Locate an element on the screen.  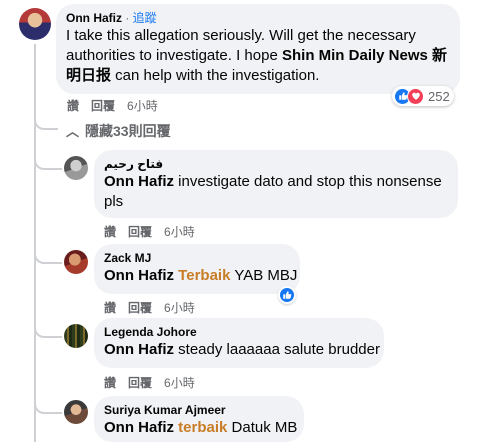
comment-author: Onn Hafiz is located at coordinates (94, 18).